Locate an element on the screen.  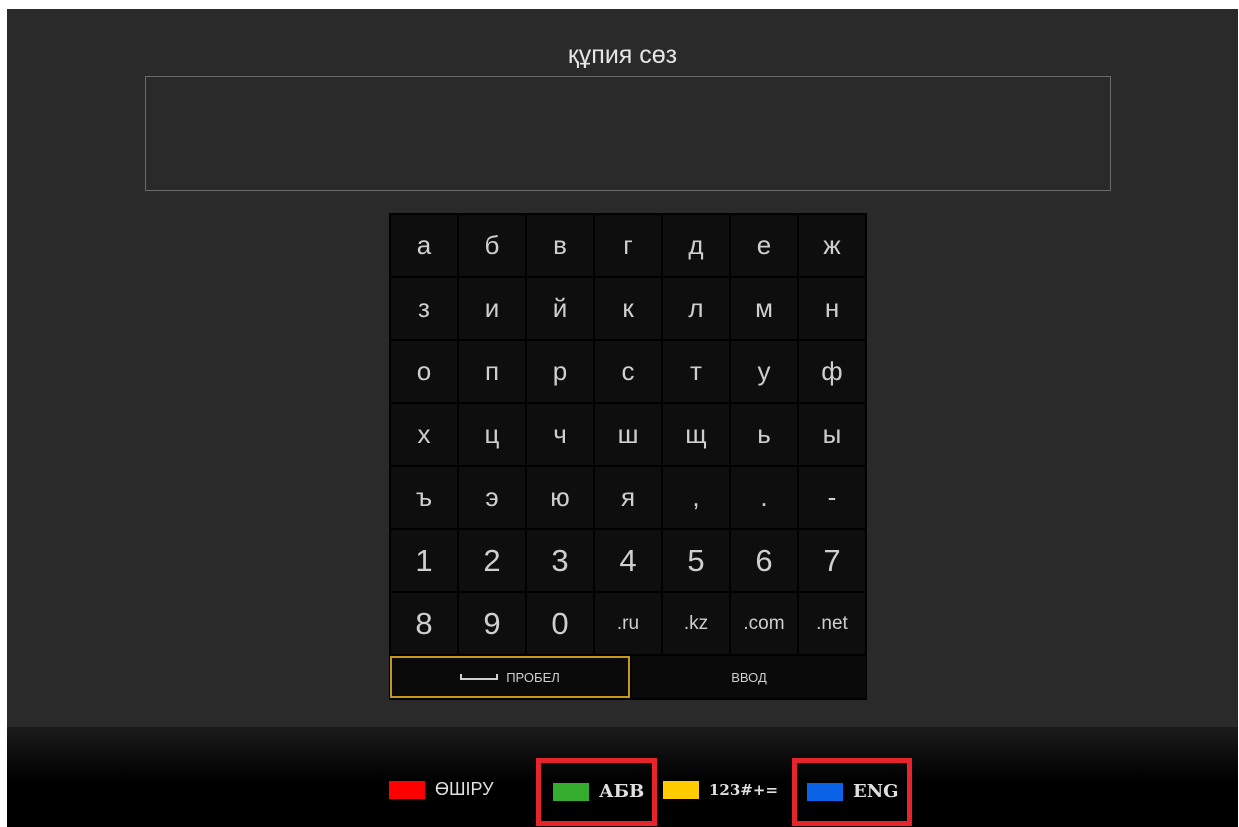
keyboard-key: ж is located at coordinates (832, 245).